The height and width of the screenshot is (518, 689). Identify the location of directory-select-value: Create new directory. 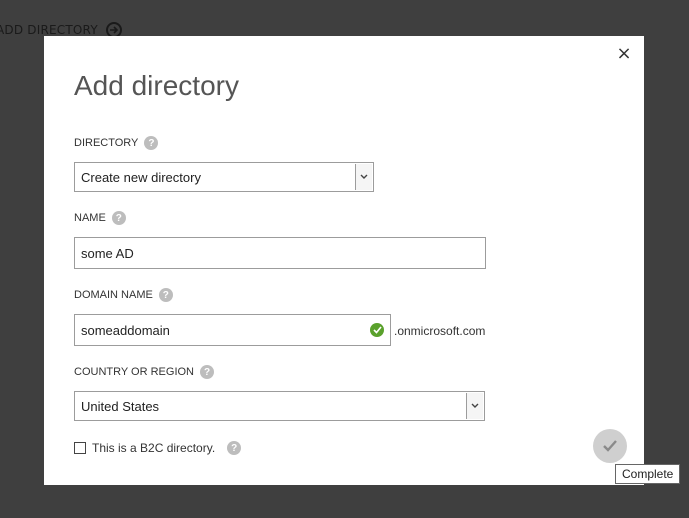
(141, 177).